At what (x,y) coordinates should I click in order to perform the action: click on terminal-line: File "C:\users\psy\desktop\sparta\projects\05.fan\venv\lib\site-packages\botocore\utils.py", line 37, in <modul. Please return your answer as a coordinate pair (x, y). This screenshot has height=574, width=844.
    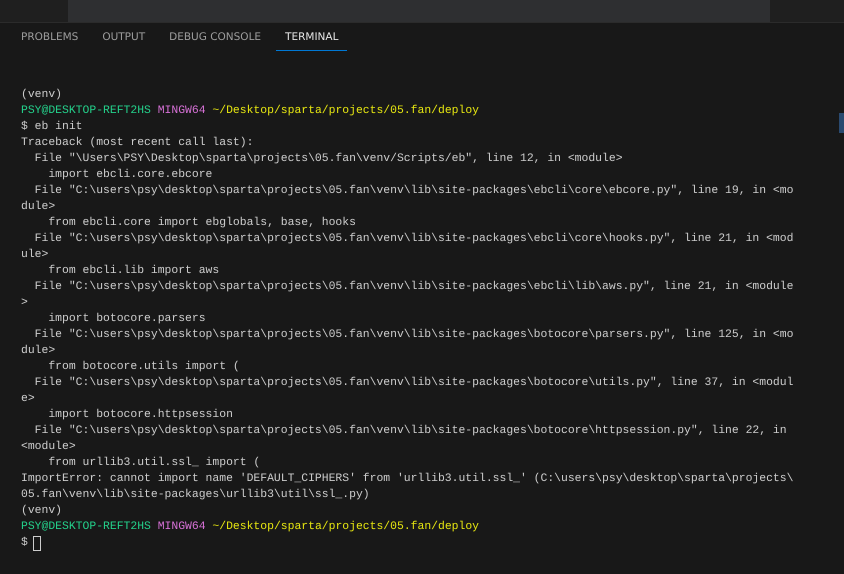
    Looking at the image, I should click on (414, 383).